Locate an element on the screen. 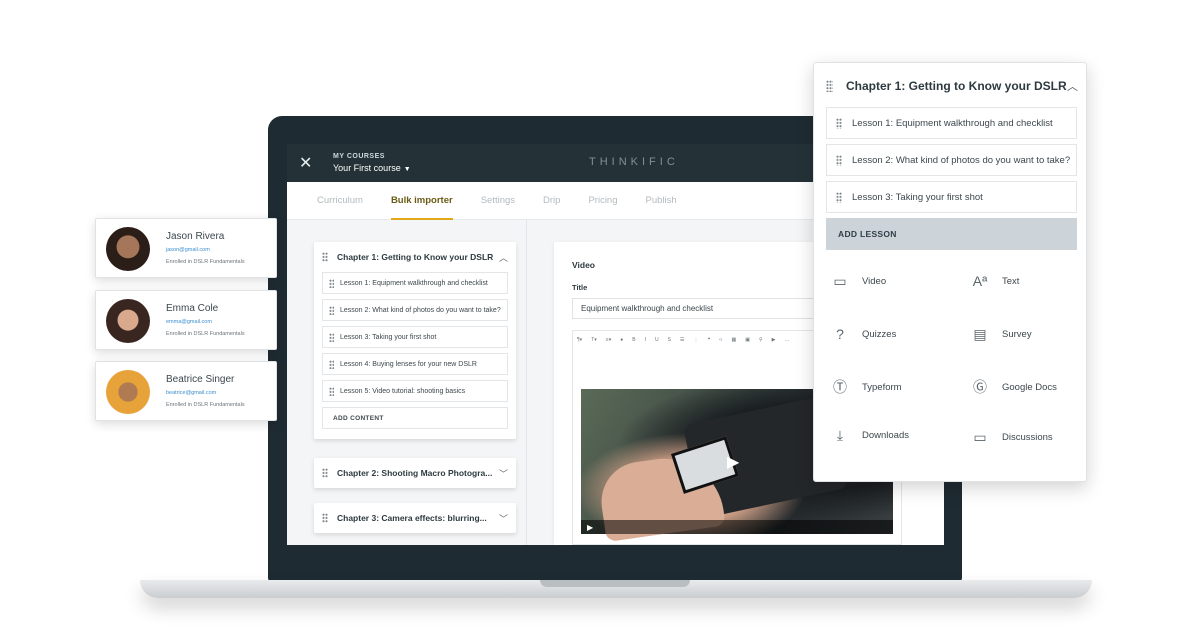 Image resolution: width=1200 pixels, height=638 pixels. close-icon: ✕ is located at coordinates (309, 163).